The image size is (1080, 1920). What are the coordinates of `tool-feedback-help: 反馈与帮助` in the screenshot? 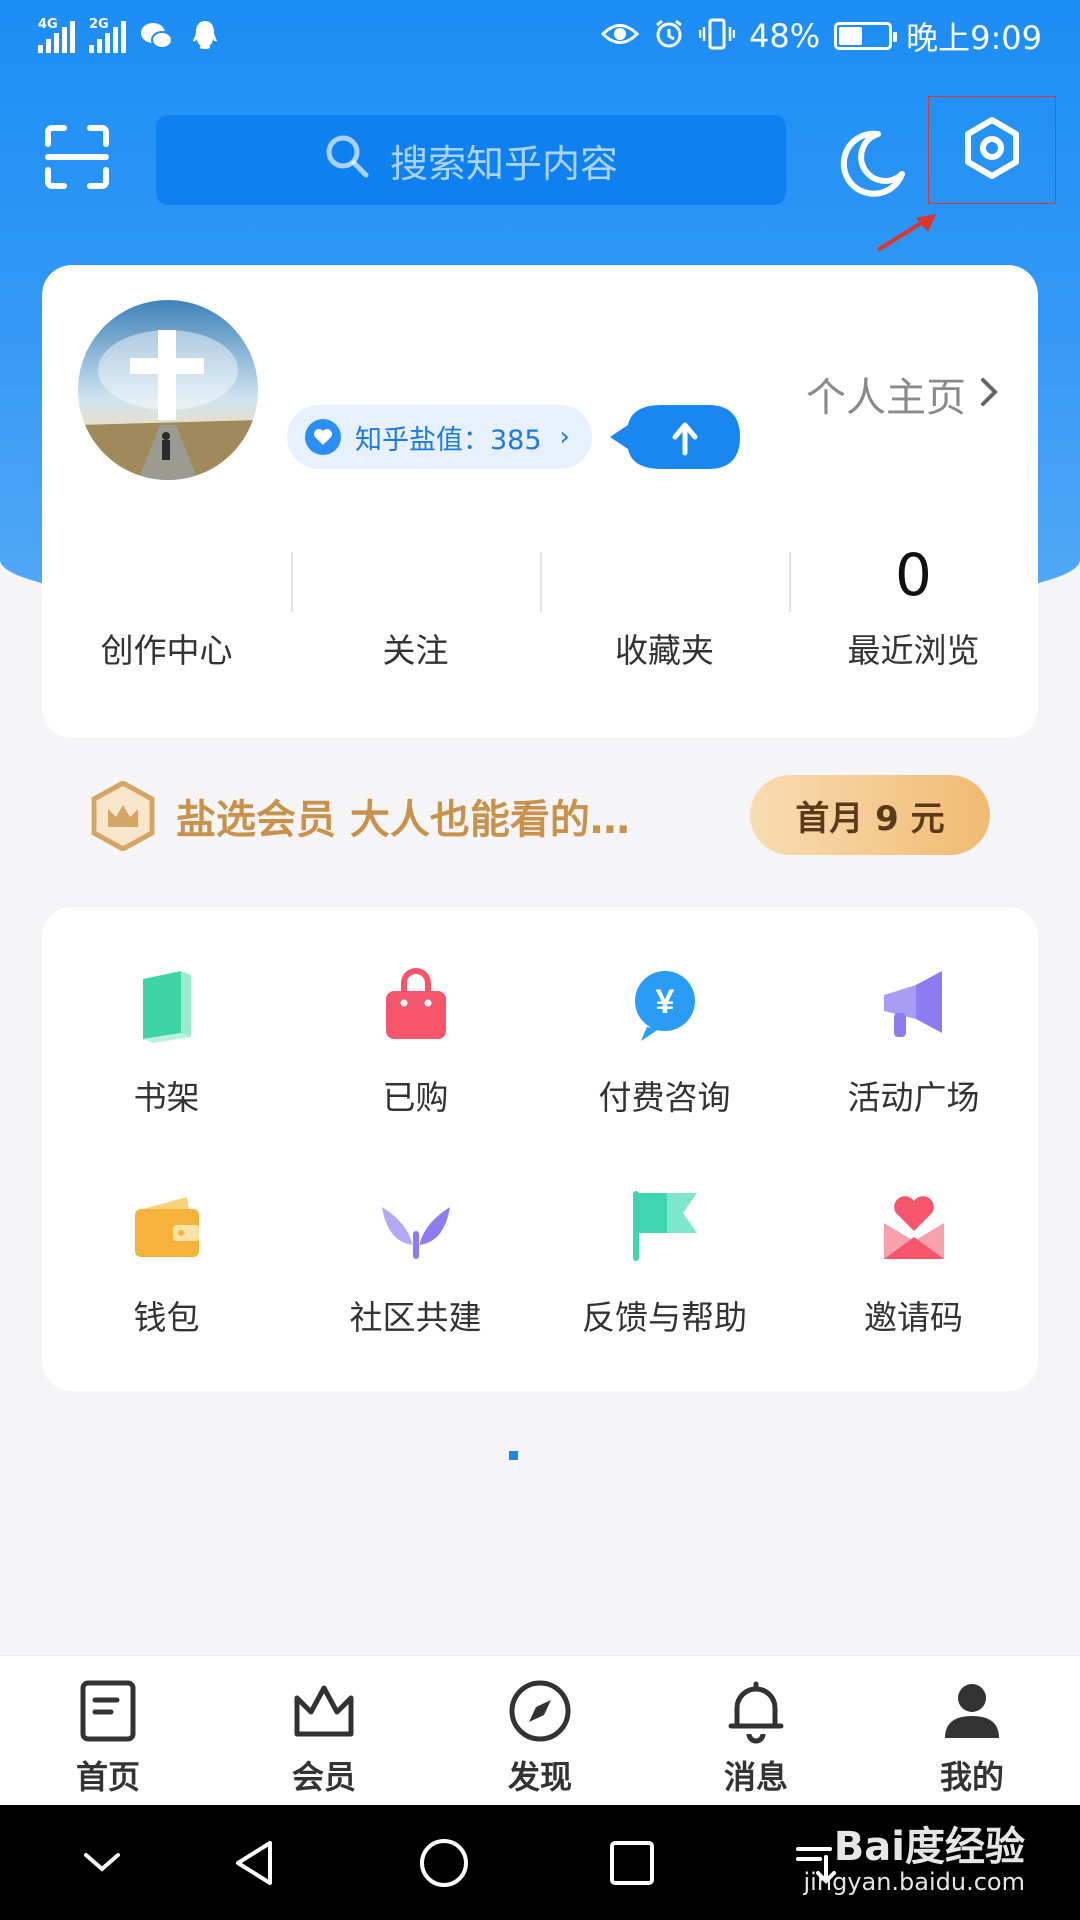 It's located at (664, 1263).